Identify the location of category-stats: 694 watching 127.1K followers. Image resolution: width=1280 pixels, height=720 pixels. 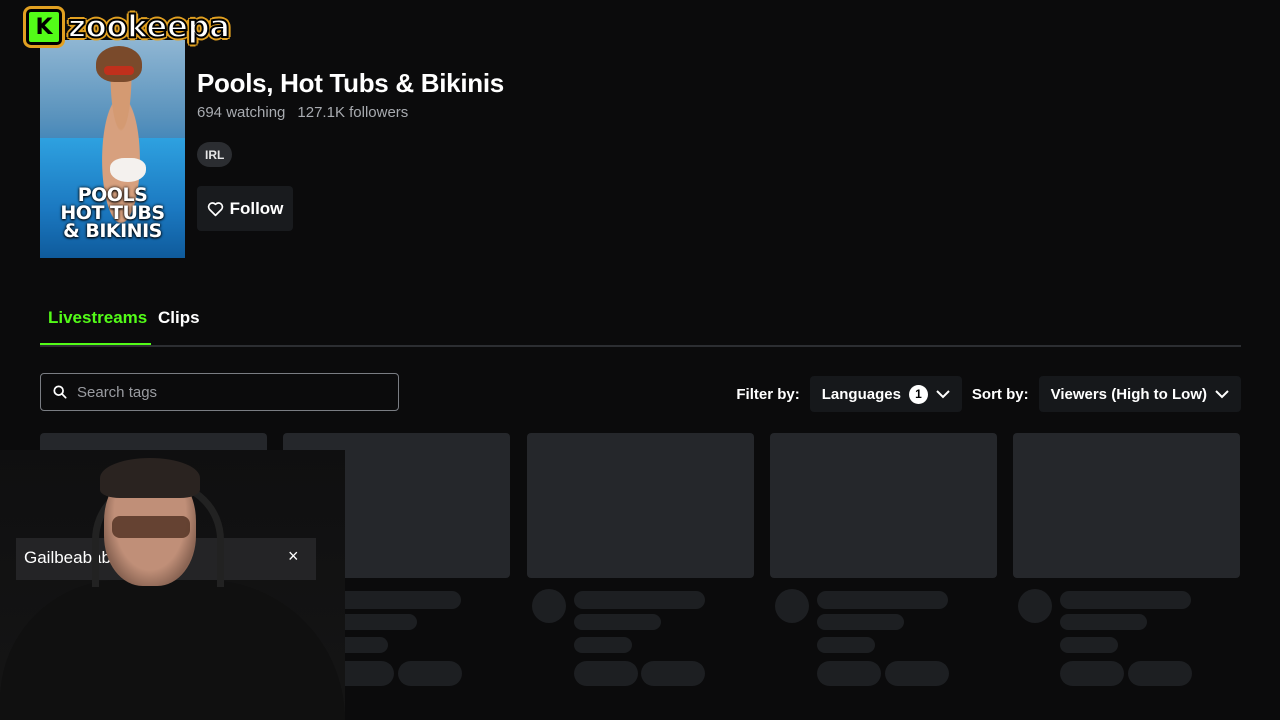
(302, 112).